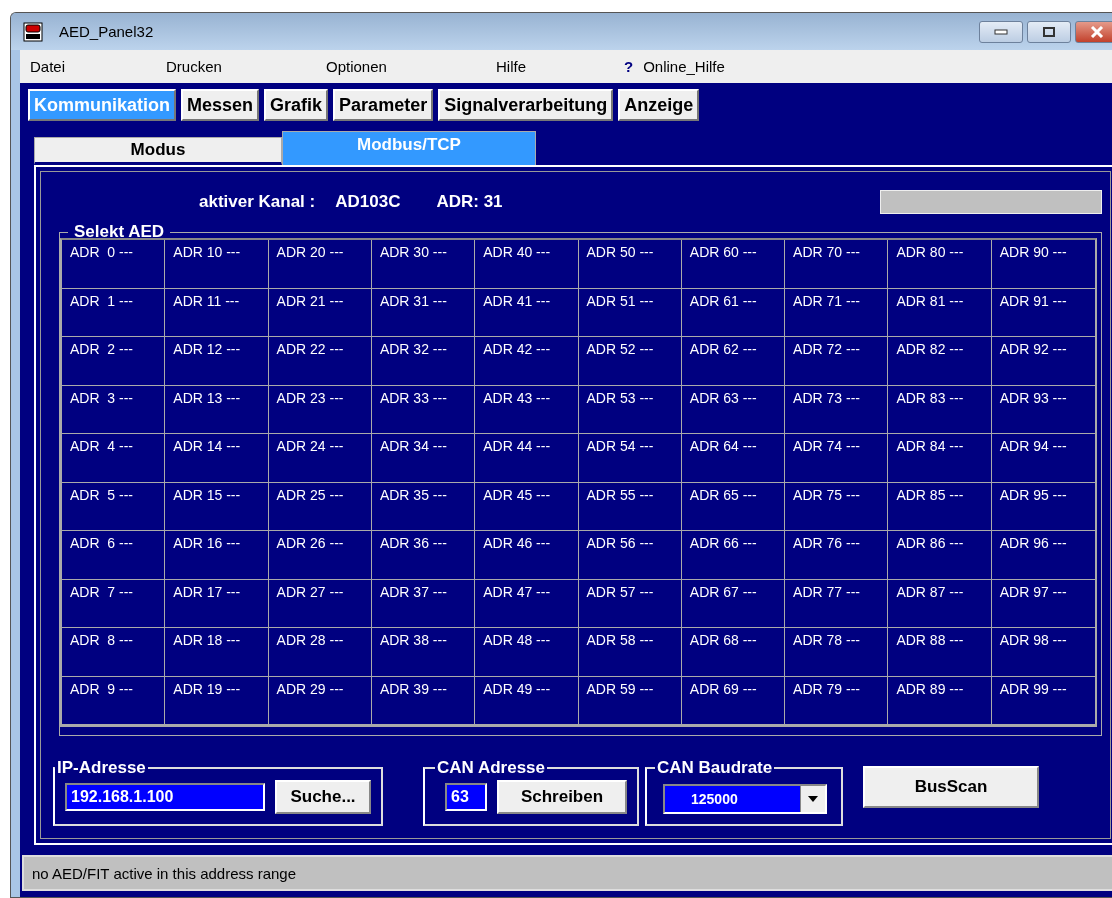 The width and height of the screenshot is (1112, 898). Describe the element at coordinates (951, 787) in the screenshot. I see `busscan-button: BusScan` at that location.